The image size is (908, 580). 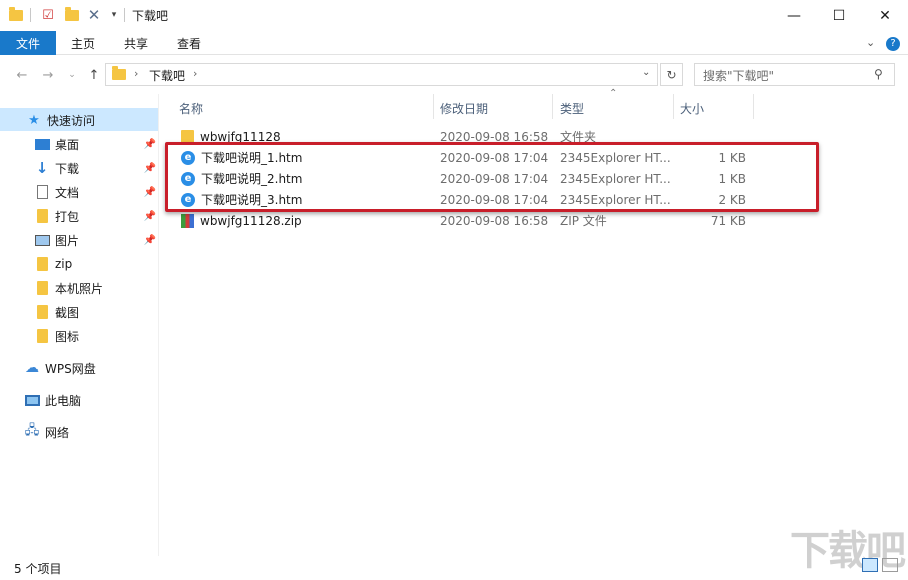 I want to click on desktop-icon, so click(x=42, y=144).